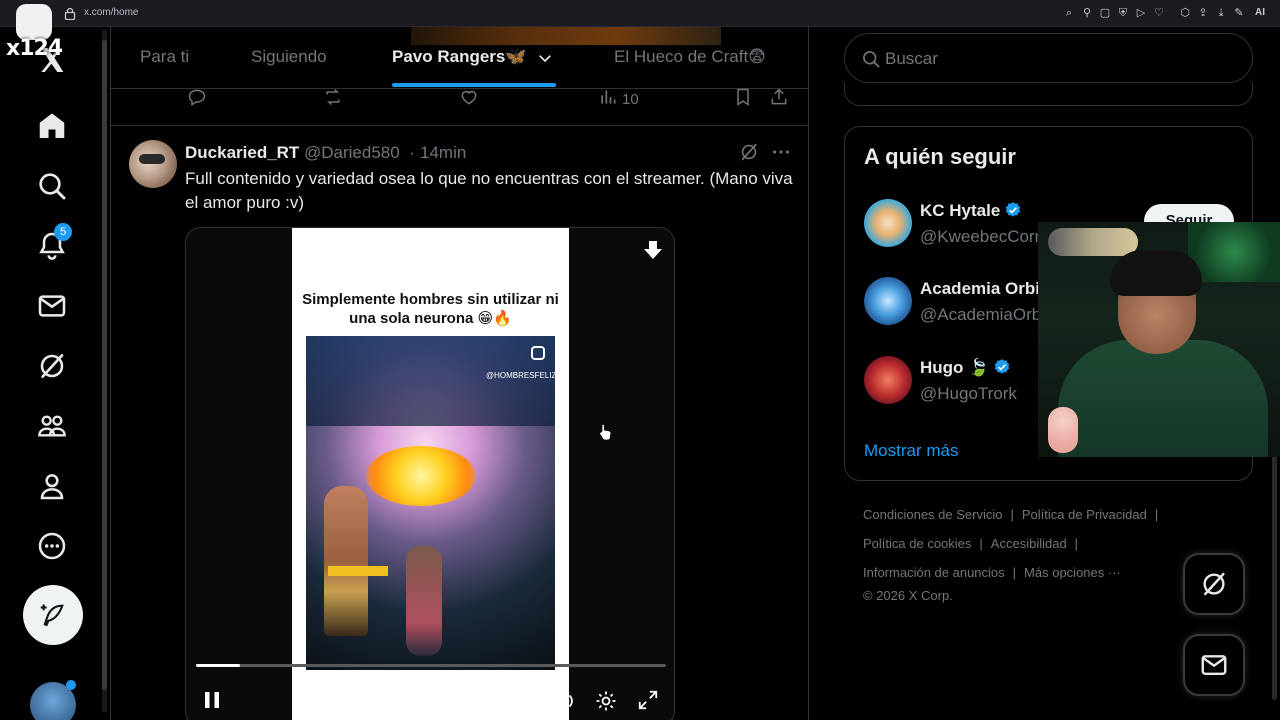 The width and height of the screenshot is (1280, 720). What do you see at coordinates (648, 700) in the screenshot?
I see `fullscreen-icon` at bounding box center [648, 700].